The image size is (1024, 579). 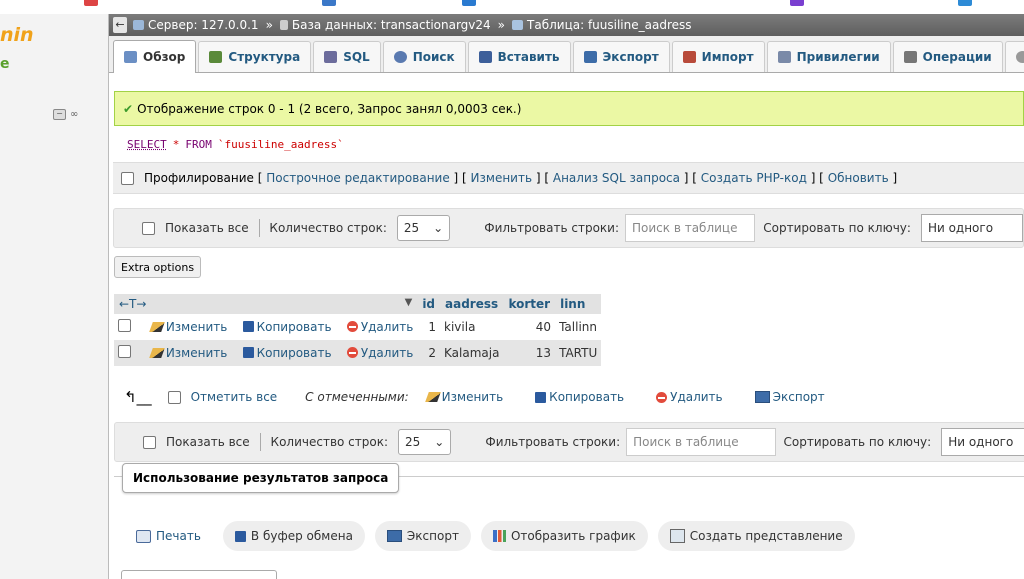 What do you see at coordinates (158, 267) in the screenshot?
I see `extra-options-button: Extra options` at bounding box center [158, 267].